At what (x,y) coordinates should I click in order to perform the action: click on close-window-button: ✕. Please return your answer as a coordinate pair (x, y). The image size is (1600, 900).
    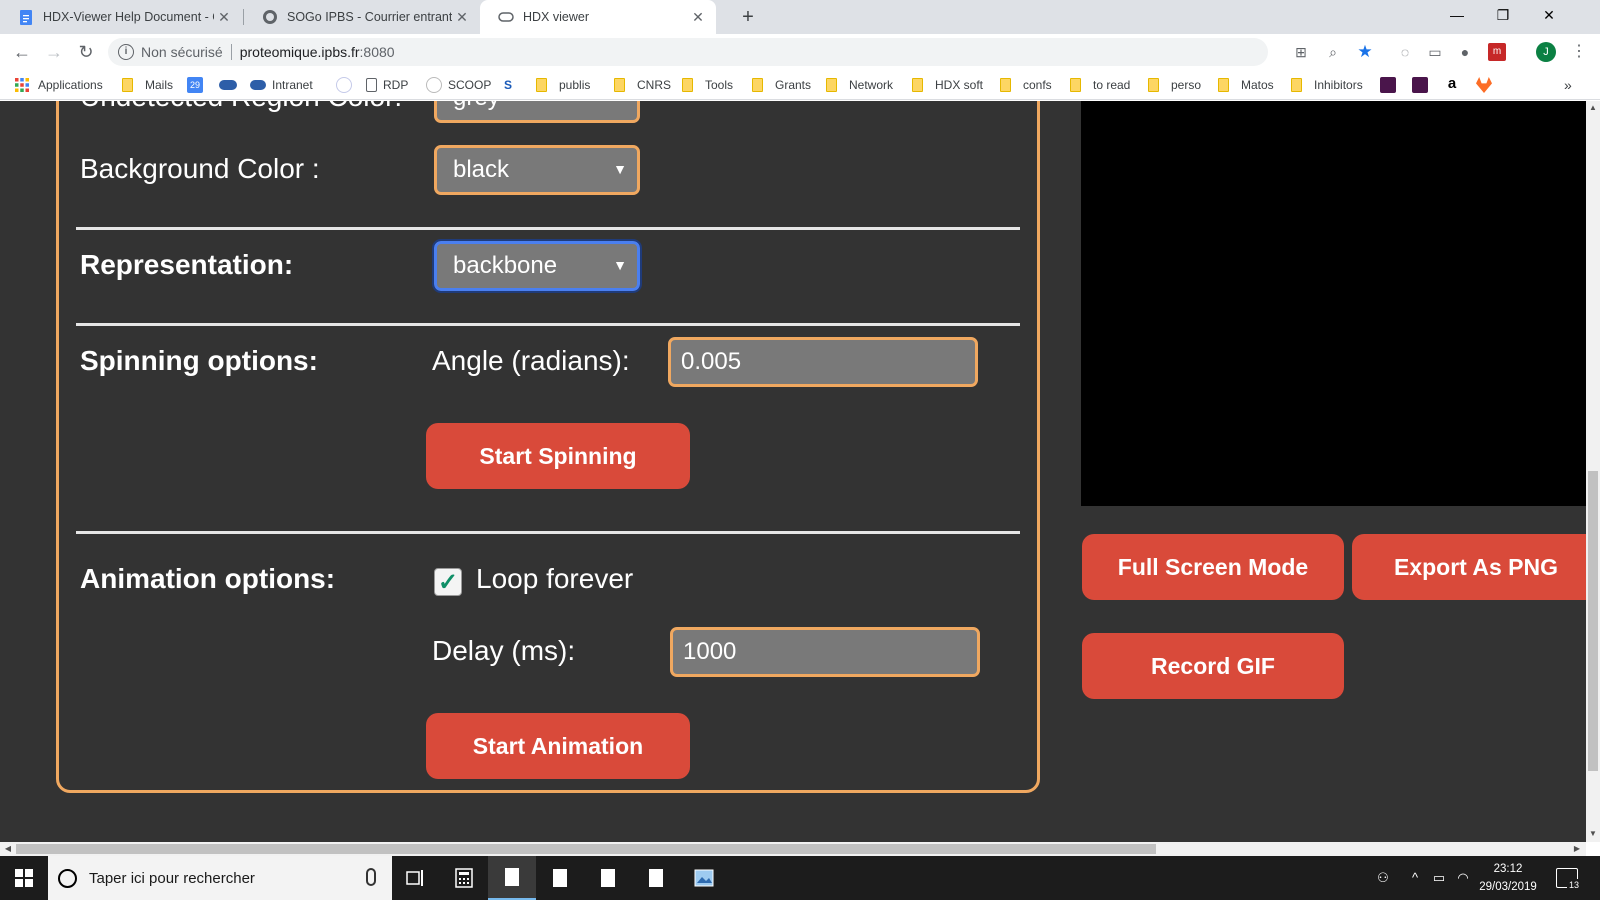
    Looking at the image, I should click on (1549, 15).